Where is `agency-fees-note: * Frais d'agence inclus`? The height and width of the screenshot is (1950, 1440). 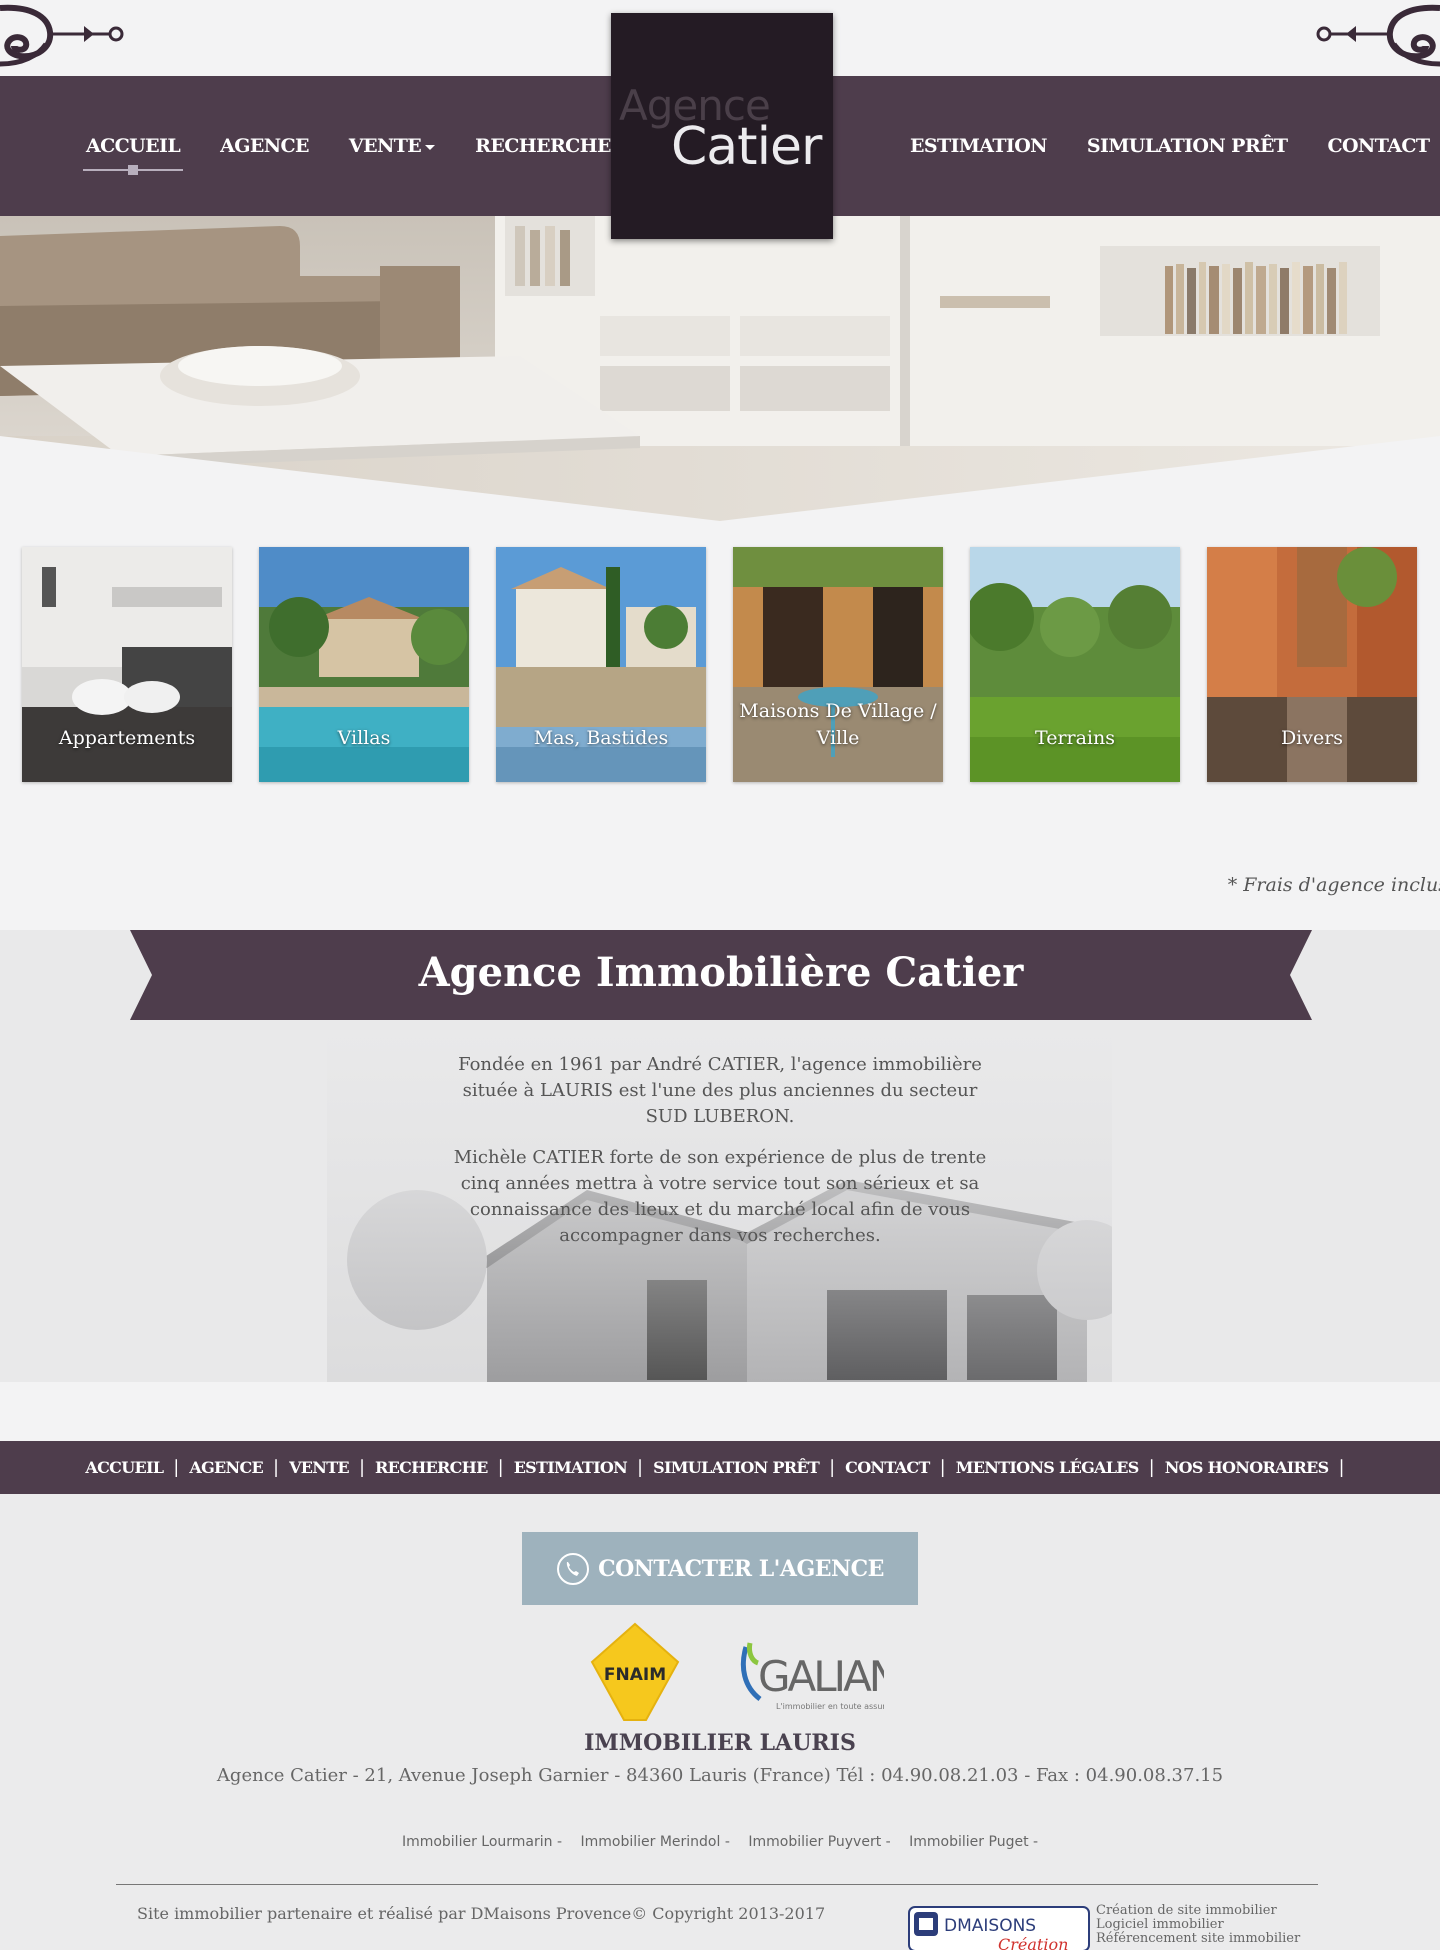
agency-fees-note: * Frais d'agence inclus is located at coordinates (1333, 885).